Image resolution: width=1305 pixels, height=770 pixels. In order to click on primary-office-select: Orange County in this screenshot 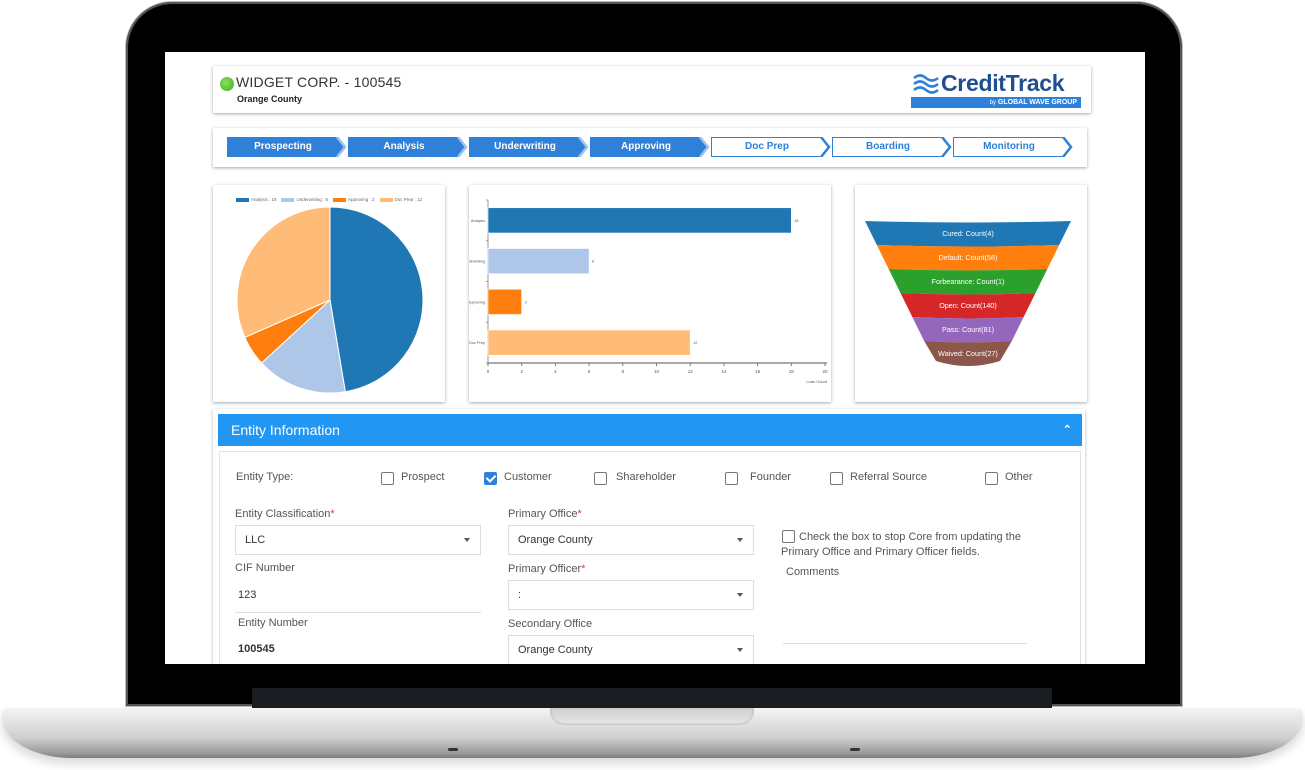, I will do `click(631, 540)`.